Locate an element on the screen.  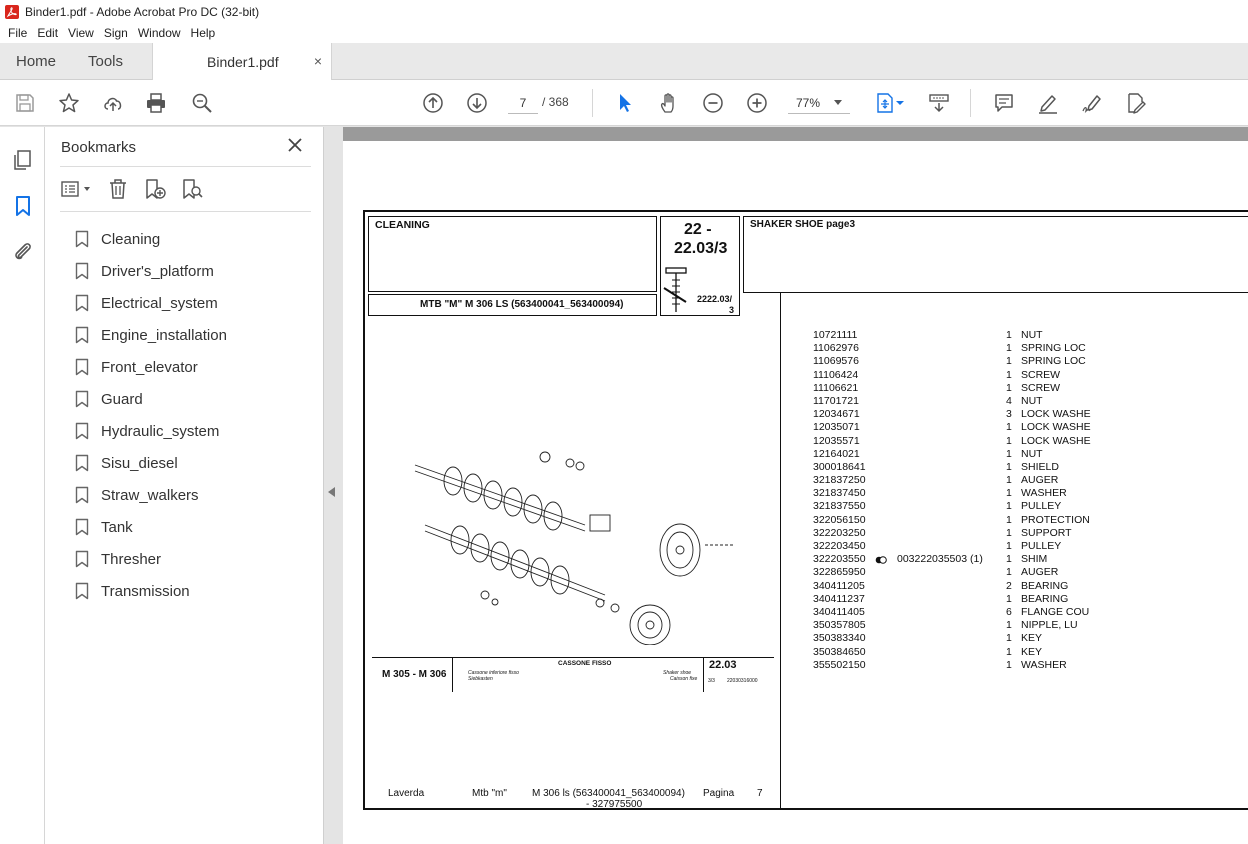
previous-page-icon is located at coordinates (433, 103).